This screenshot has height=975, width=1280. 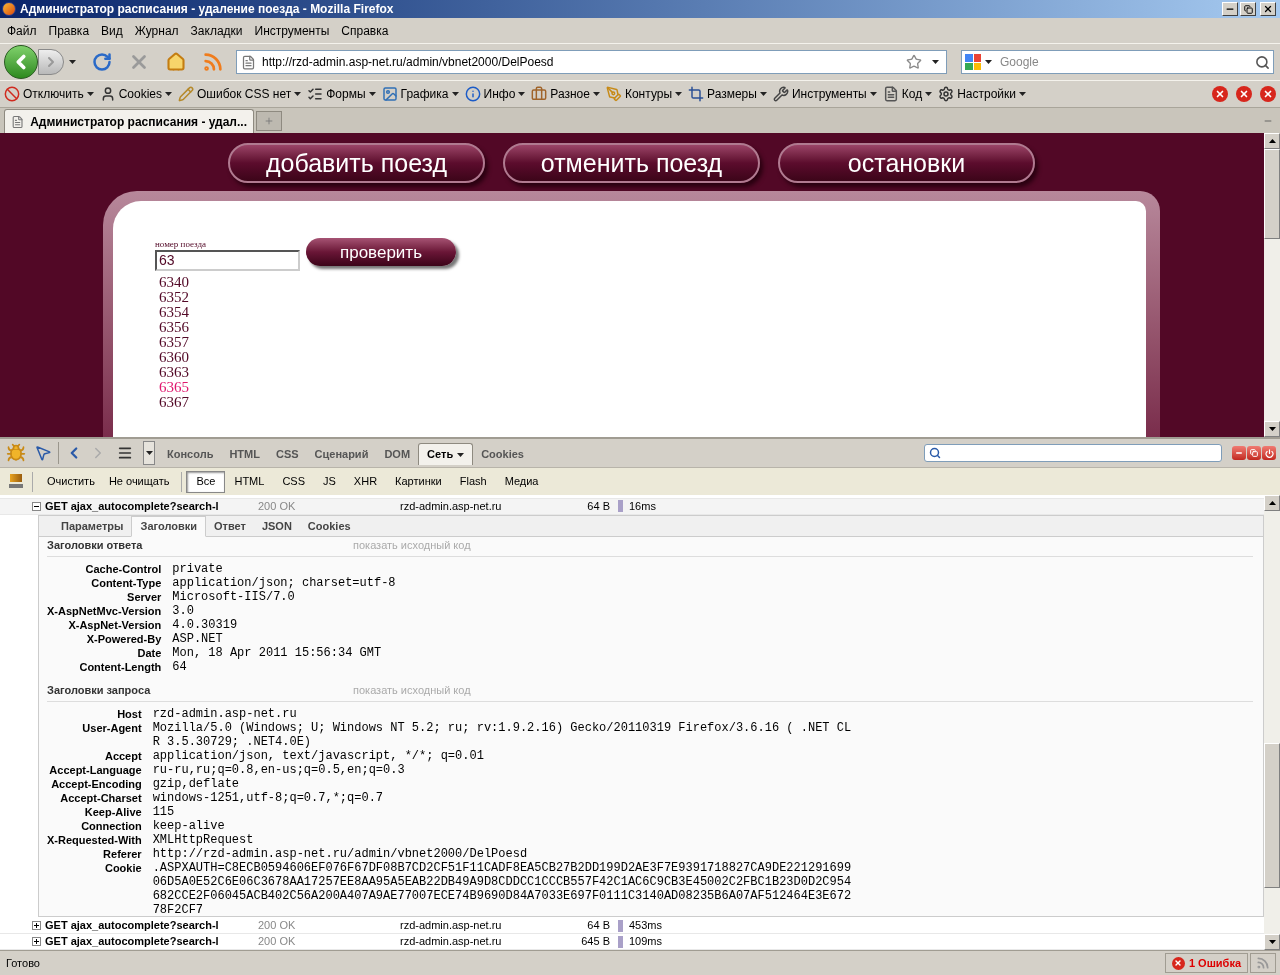 What do you see at coordinates (598, 506) in the screenshot?
I see `request-size: 64 B` at bounding box center [598, 506].